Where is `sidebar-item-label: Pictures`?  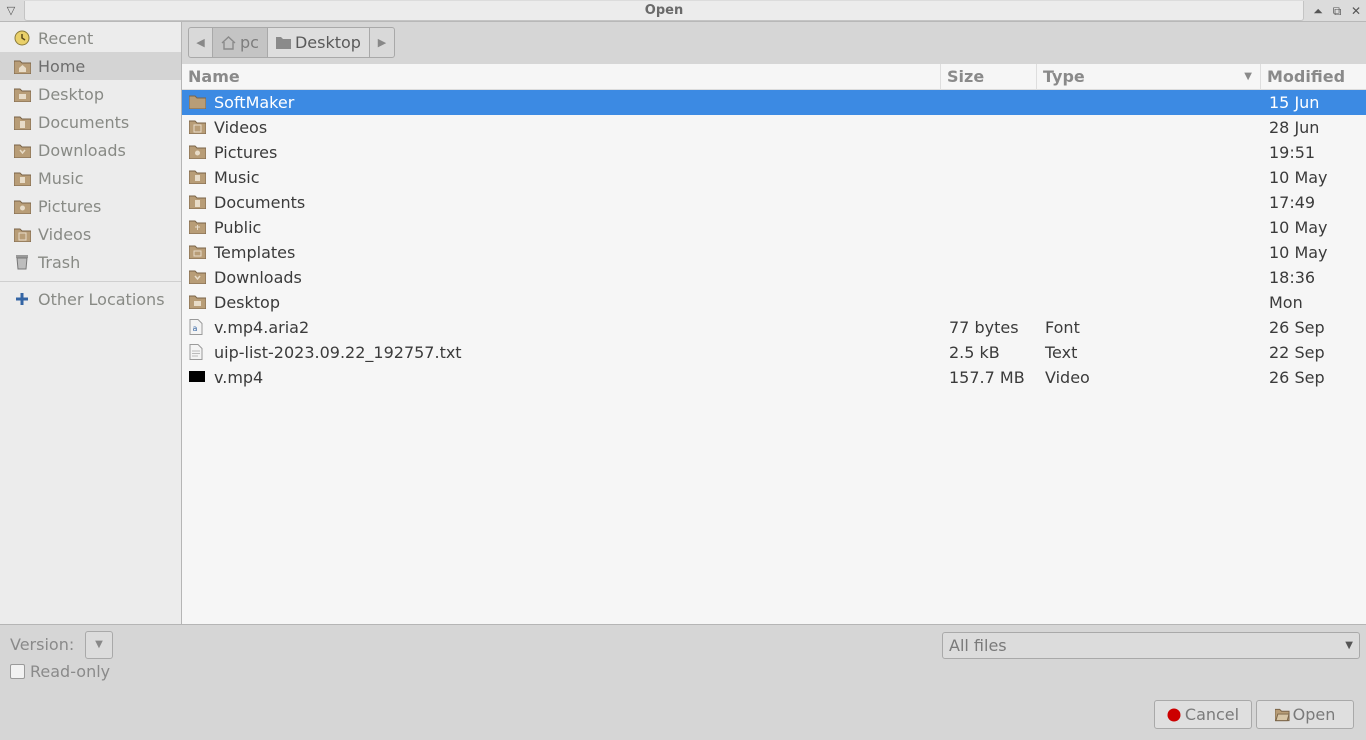
sidebar-item-label: Pictures is located at coordinates (70, 206).